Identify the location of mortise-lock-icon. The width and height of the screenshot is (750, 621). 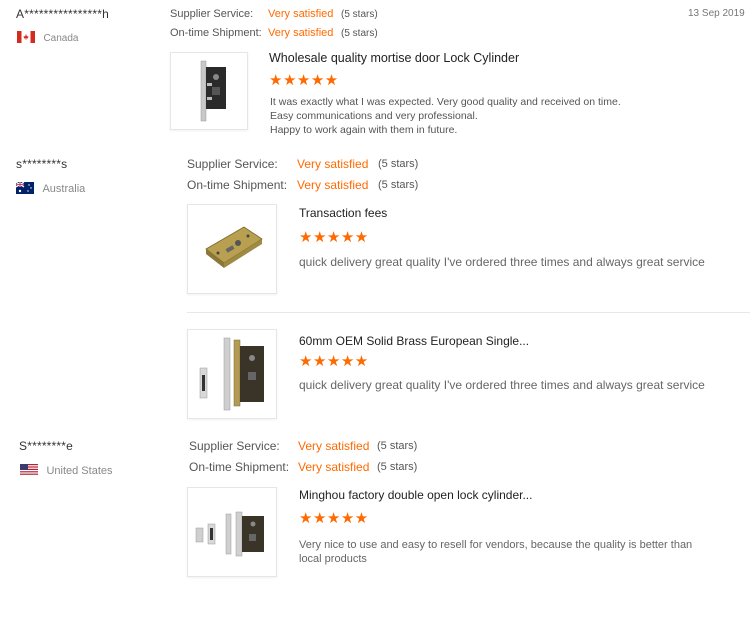
(213, 91).